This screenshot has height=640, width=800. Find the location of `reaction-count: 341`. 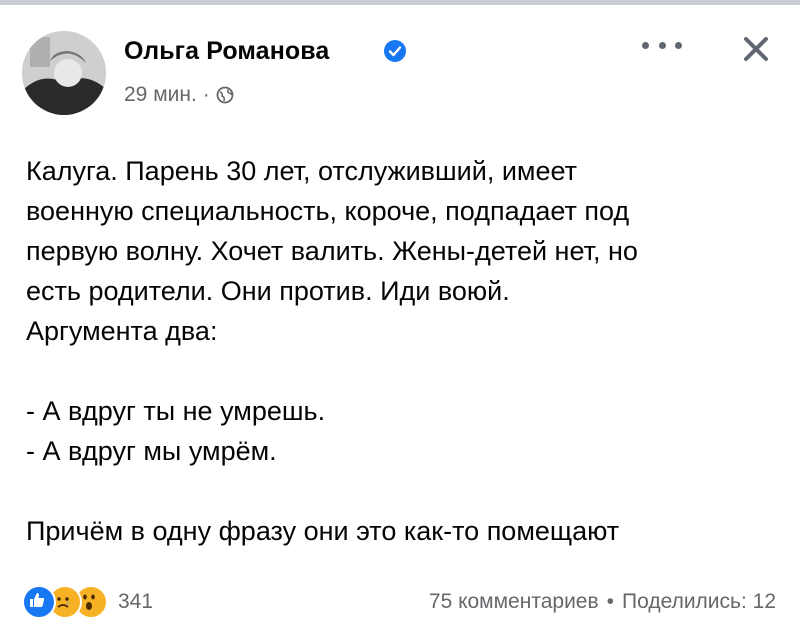

reaction-count: 341 is located at coordinates (136, 601).